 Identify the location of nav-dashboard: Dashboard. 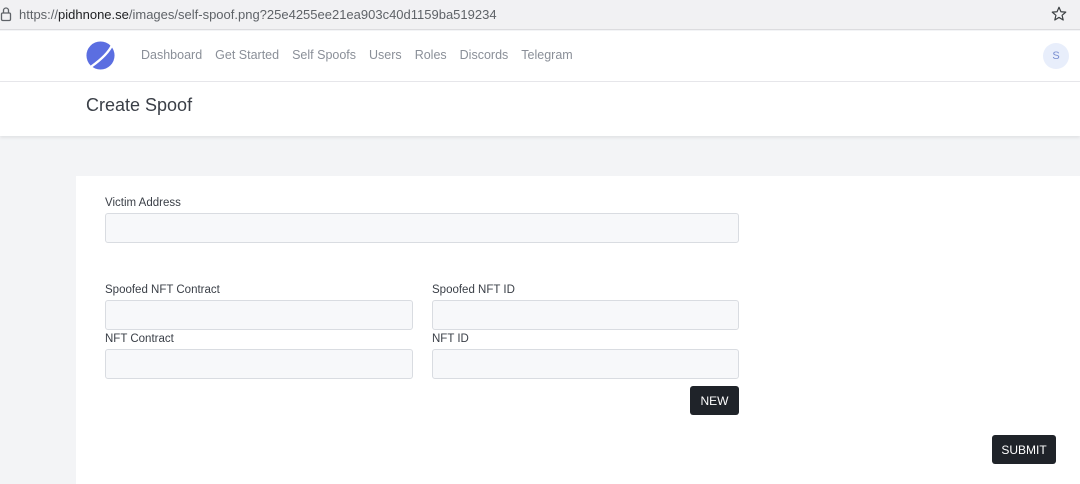
(171, 55).